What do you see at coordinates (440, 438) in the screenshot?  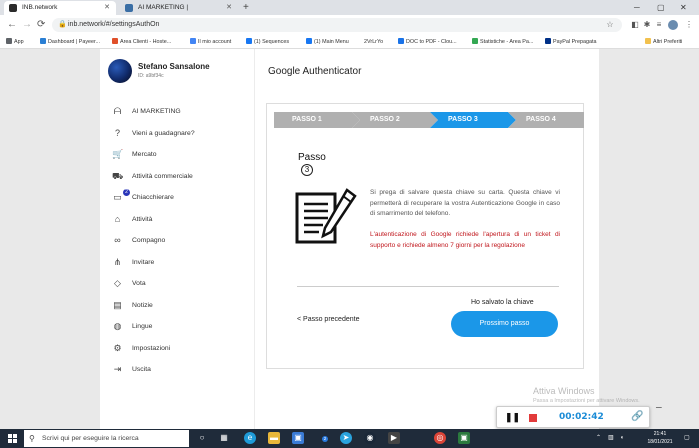 I see `chrome-icon: ◎` at bounding box center [440, 438].